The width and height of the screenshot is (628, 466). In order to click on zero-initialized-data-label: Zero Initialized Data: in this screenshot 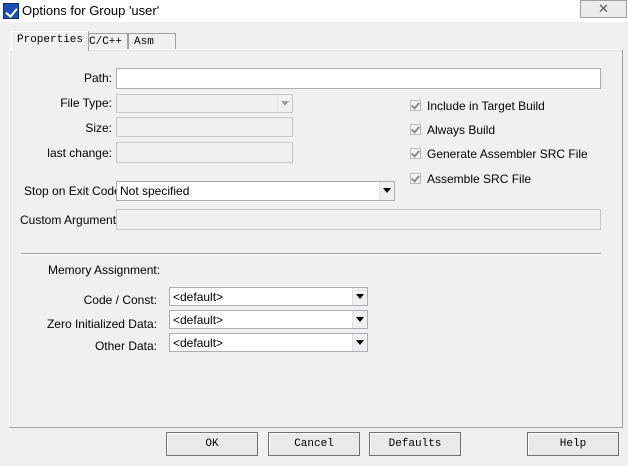, I will do `click(101, 324)`.